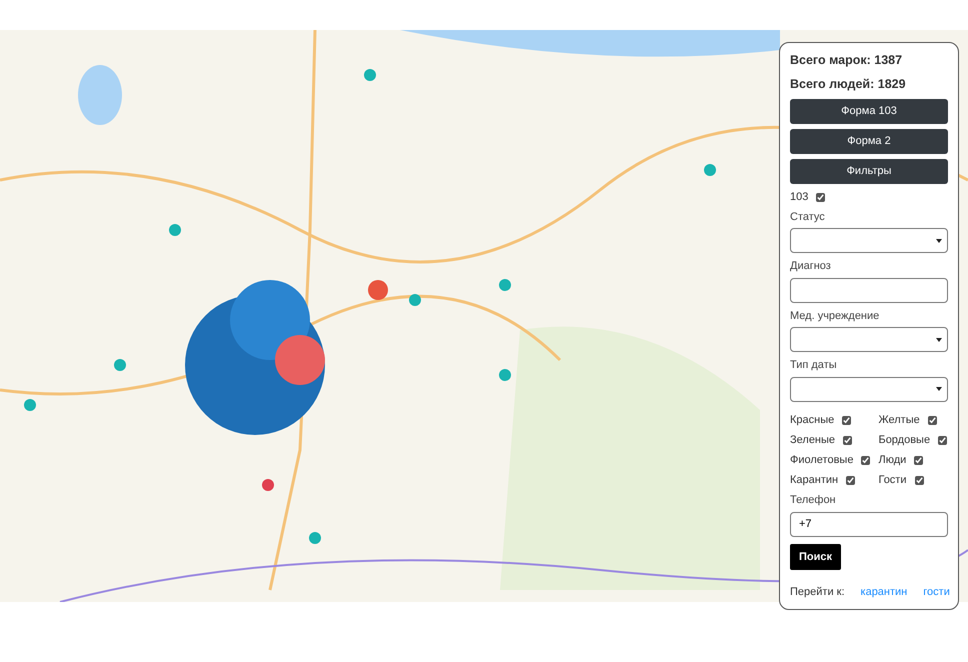  Describe the element at coordinates (822, 461) in the screenshot. I see `checkbox-label: Фиолетовые` at that location.